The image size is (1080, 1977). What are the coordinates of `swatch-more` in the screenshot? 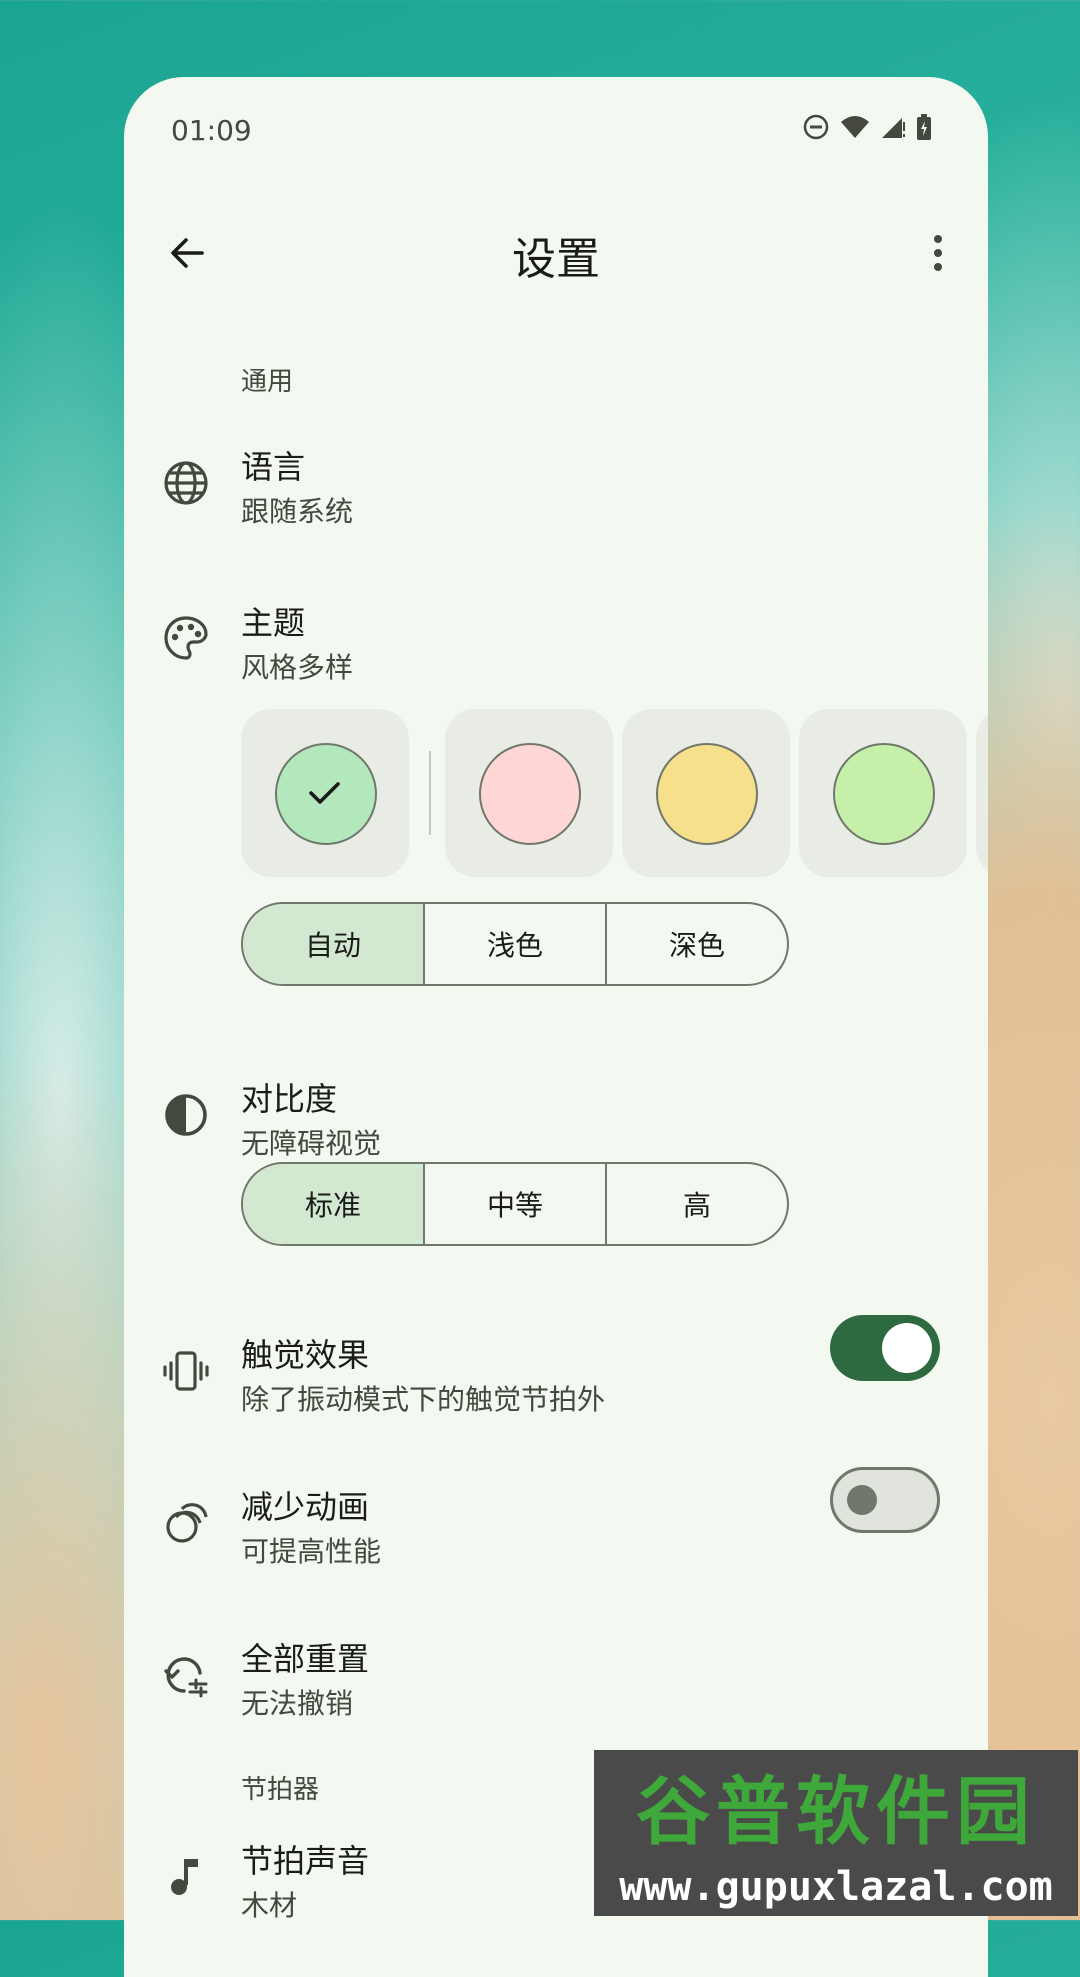 It's located at (982, 793).